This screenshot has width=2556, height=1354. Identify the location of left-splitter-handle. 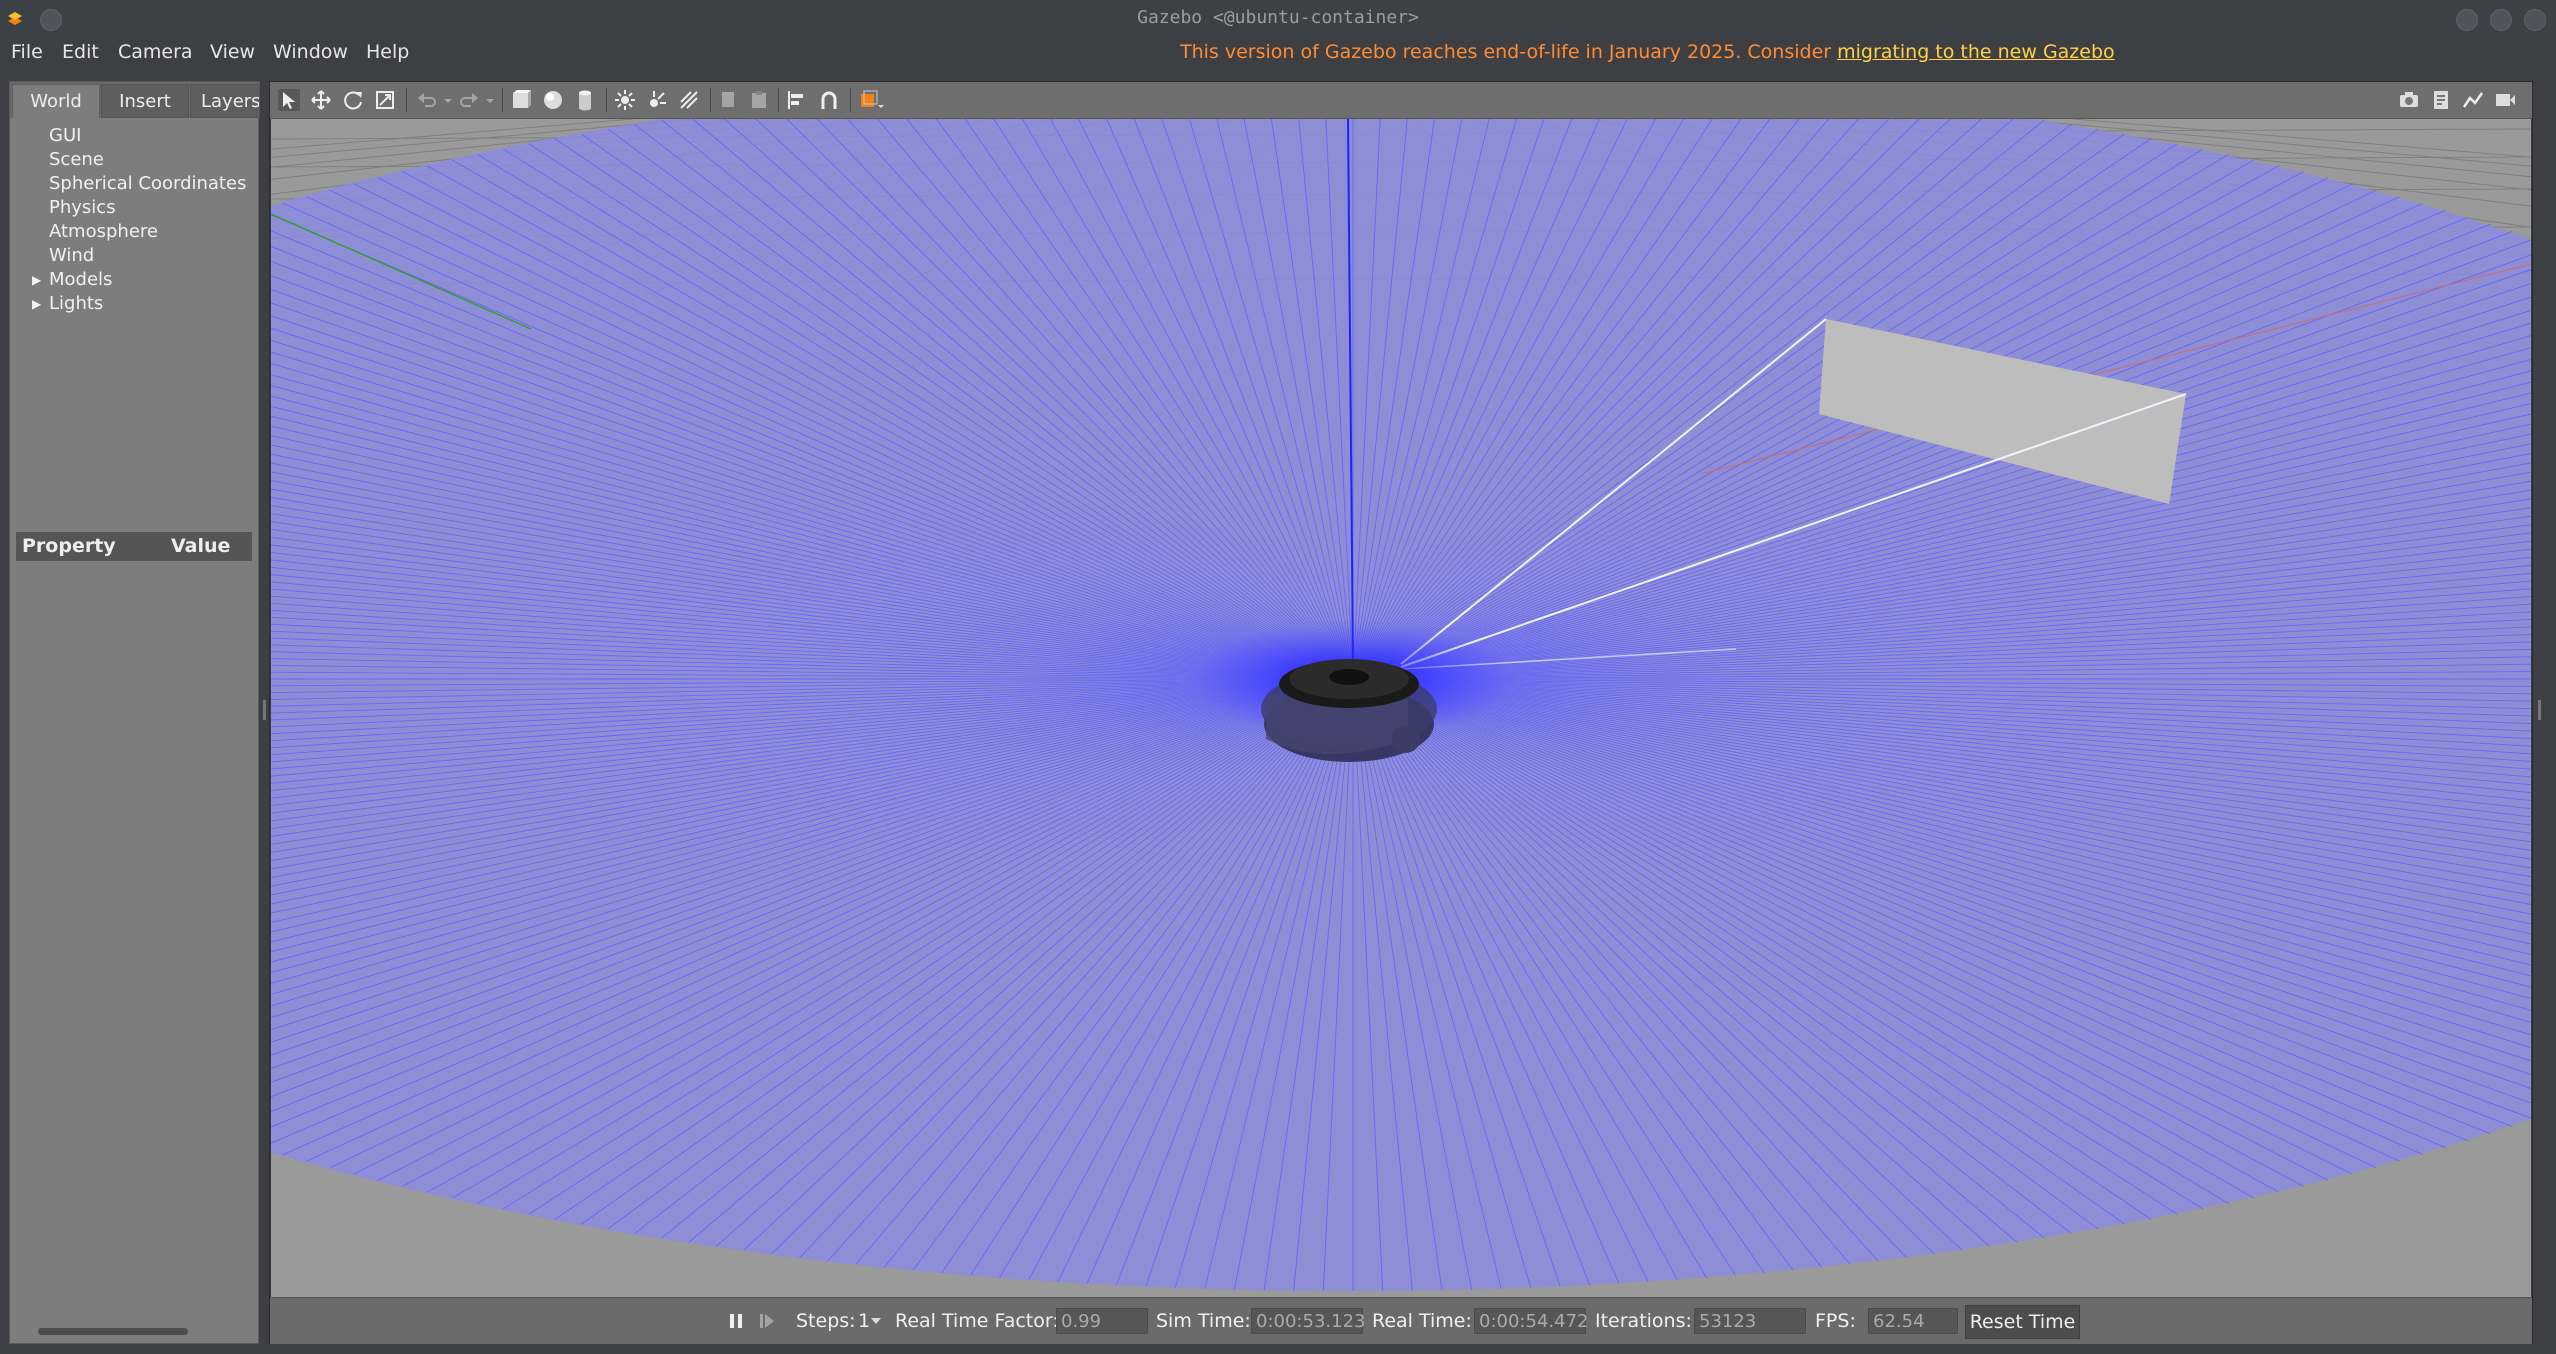
(264, 710).